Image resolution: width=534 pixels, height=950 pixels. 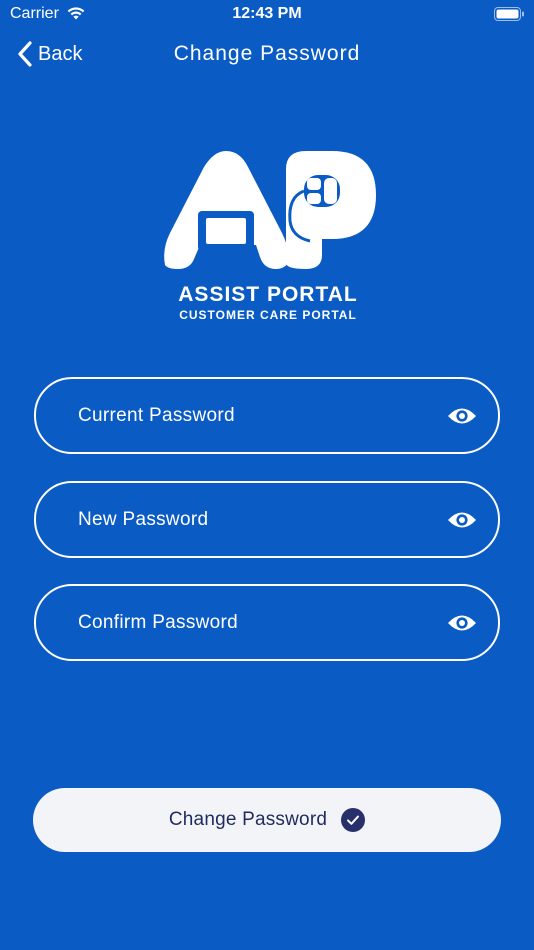 I want to click on confirm-password-field, so click(x=267, y=622).